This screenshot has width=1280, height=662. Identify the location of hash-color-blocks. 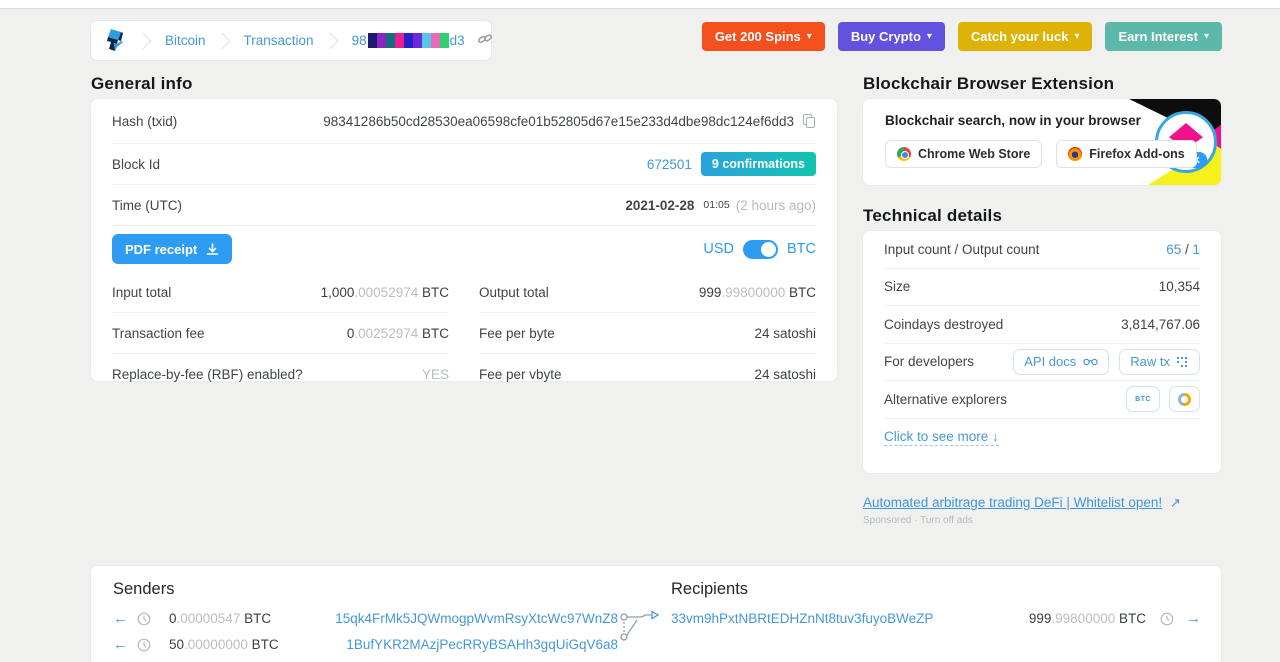
(408, 40).